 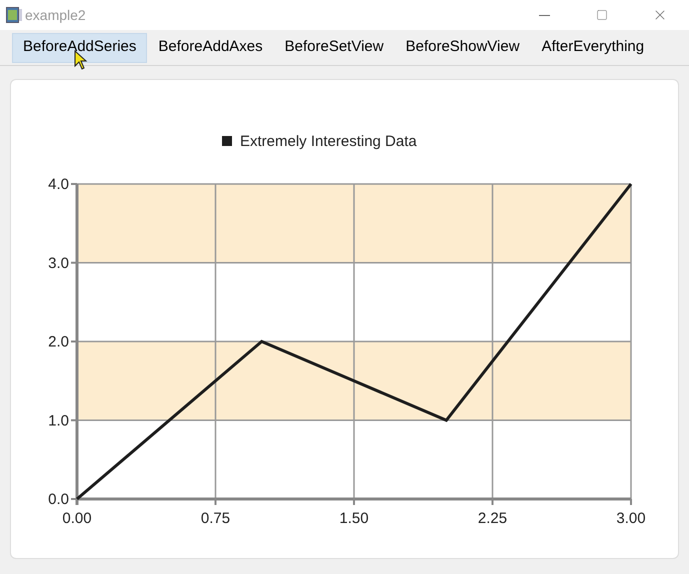 I want to click on window-title: example2, so click(x=55, y=15).